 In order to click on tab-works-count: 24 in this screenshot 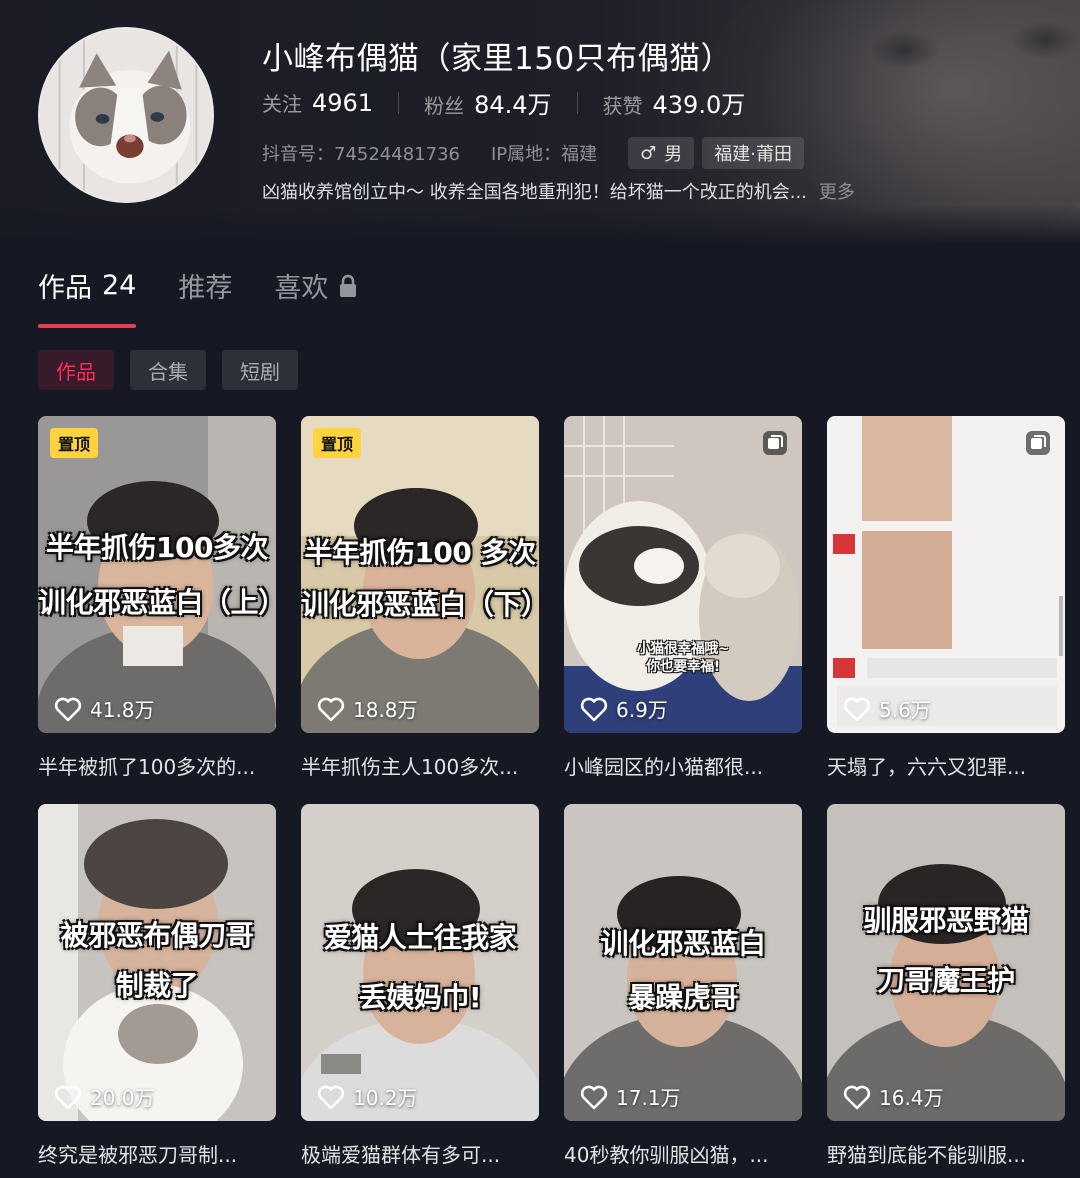, I will do `click(119, 285)`.